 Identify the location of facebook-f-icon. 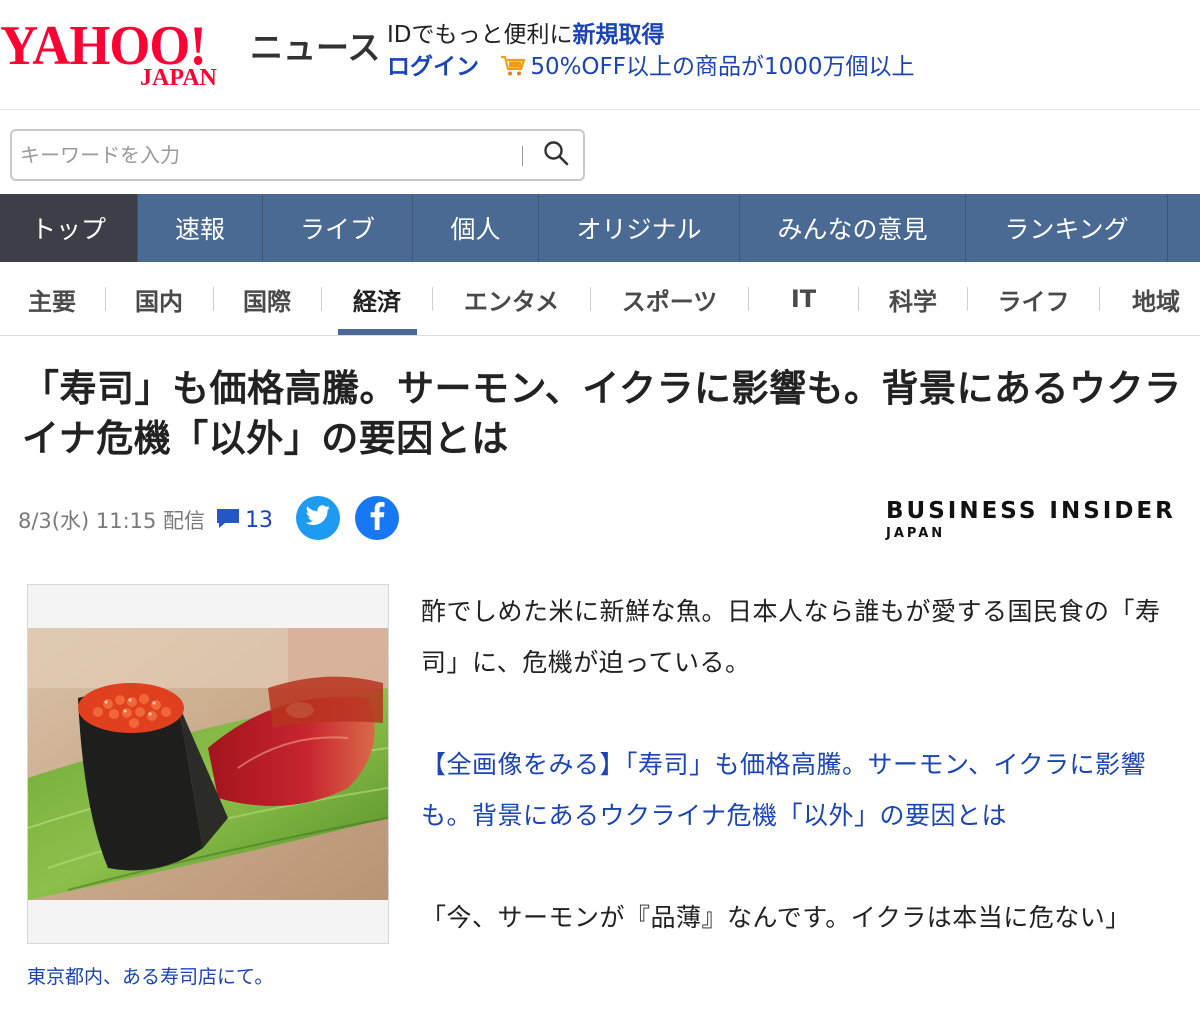
(377, 518).